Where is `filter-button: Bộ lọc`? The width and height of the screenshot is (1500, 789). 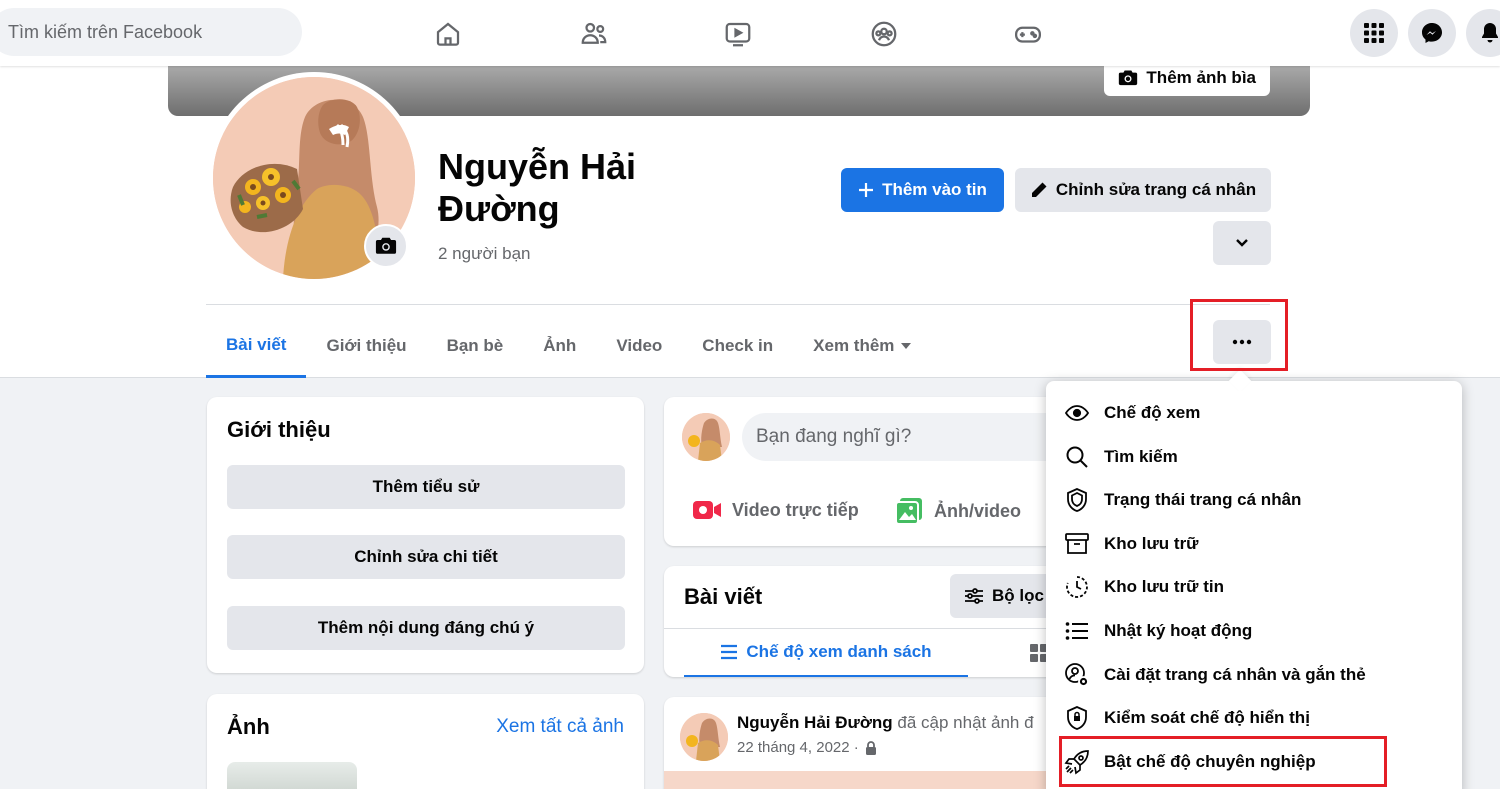 filter-button: Bộ lọc is located at coordinates (1004, 596).